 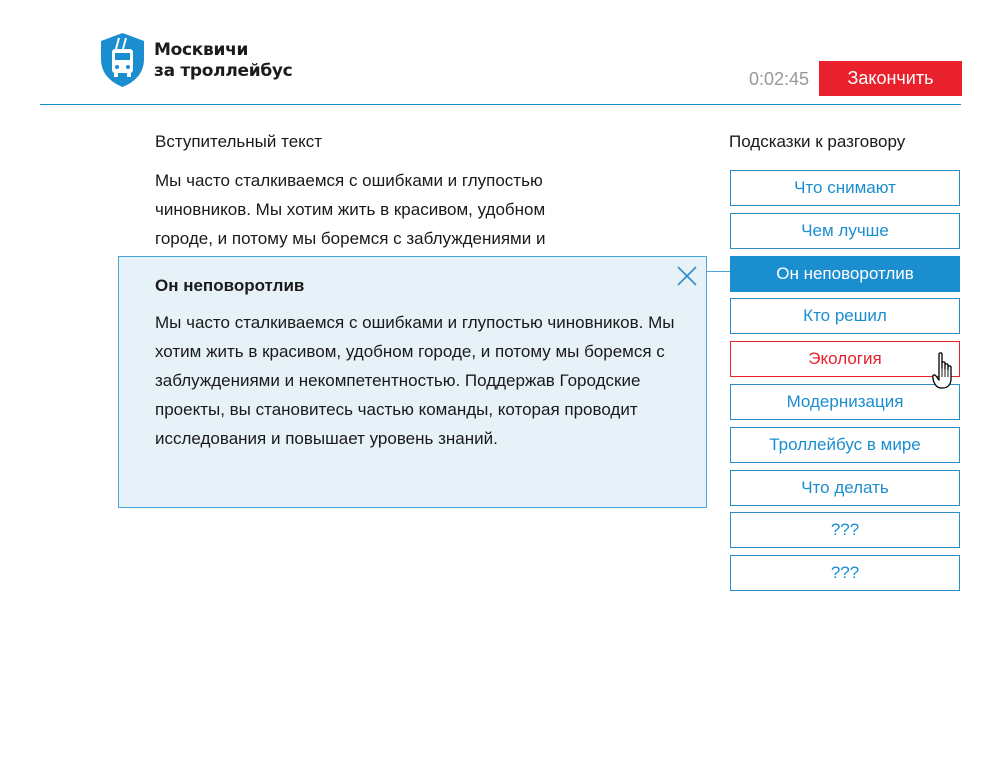 I want to click on logo-line-2: за троллейбус, so click(x=223, y=71).